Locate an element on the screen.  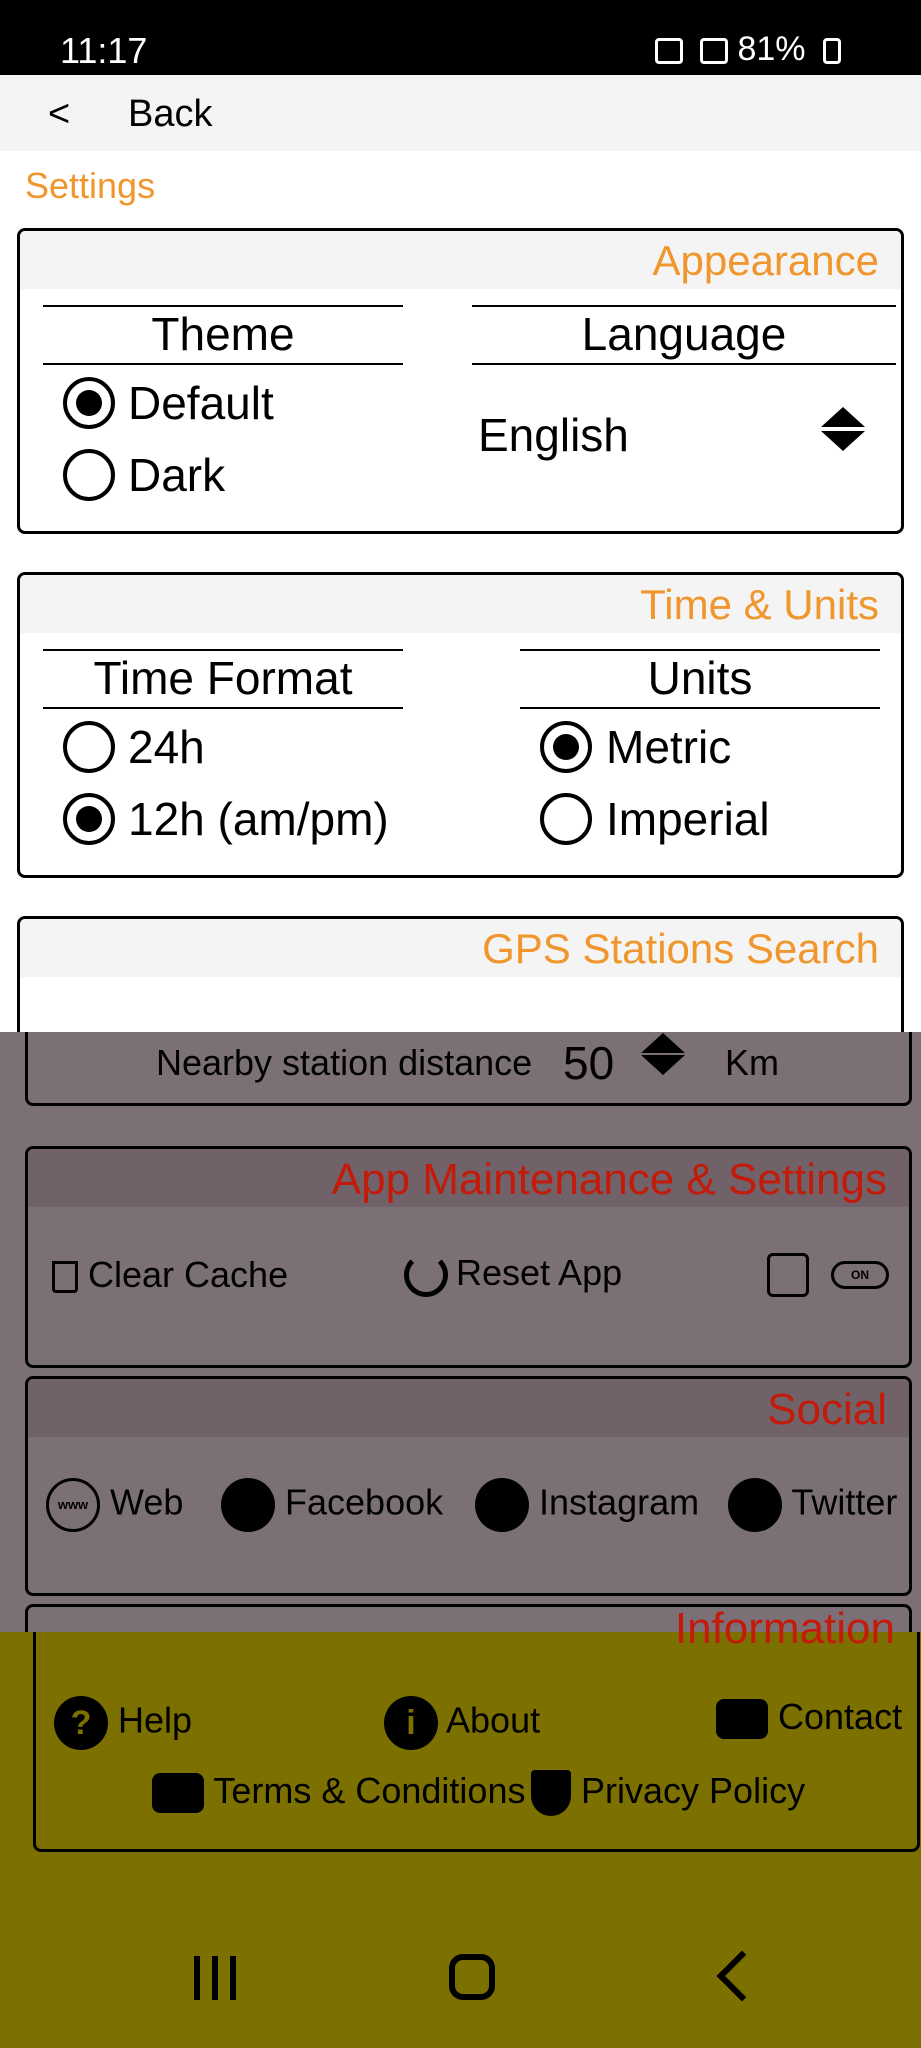
theme-default-radio is located at coordinates (89, 403).